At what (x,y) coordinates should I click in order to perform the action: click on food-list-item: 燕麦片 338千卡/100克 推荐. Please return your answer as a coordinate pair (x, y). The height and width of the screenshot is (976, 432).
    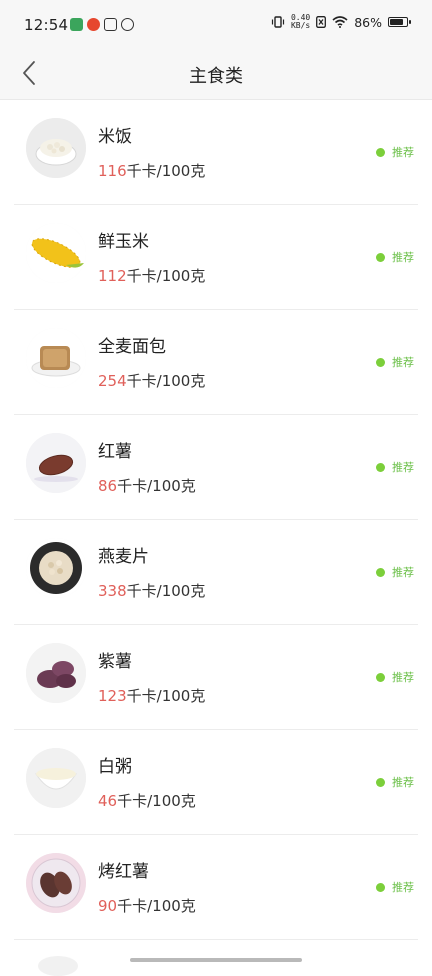
    Looking at the image, I should click on (216, 572).